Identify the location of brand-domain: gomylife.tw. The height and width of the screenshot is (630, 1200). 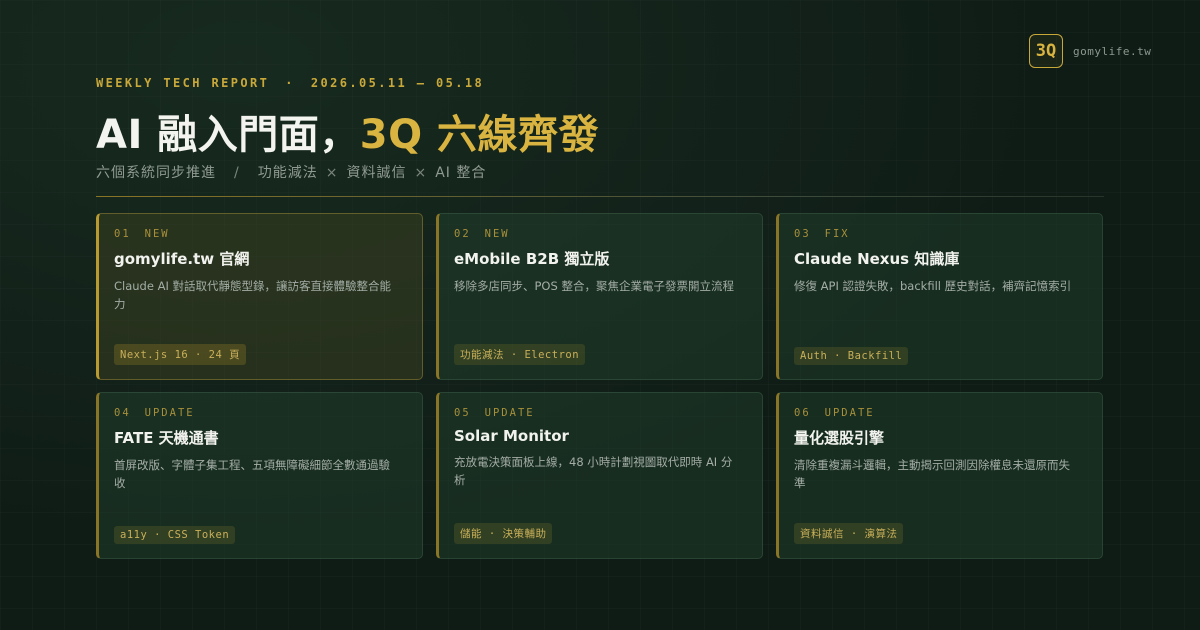
(1112, 51).